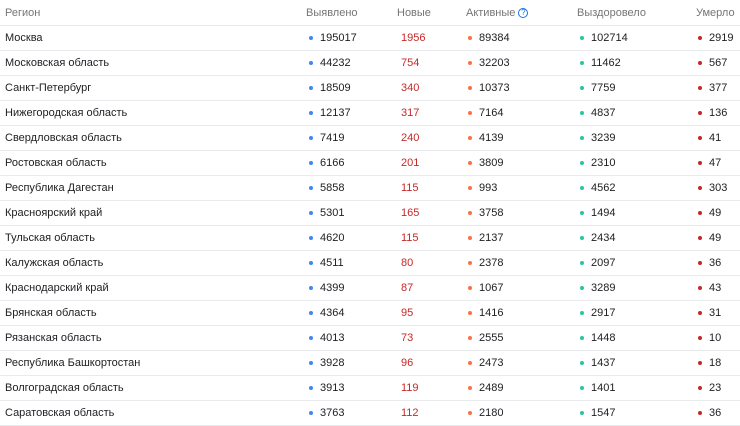  Describe the element at coordinates (57, 288) in the screenshot. I see `region-name: Краснодарский край` at that location.